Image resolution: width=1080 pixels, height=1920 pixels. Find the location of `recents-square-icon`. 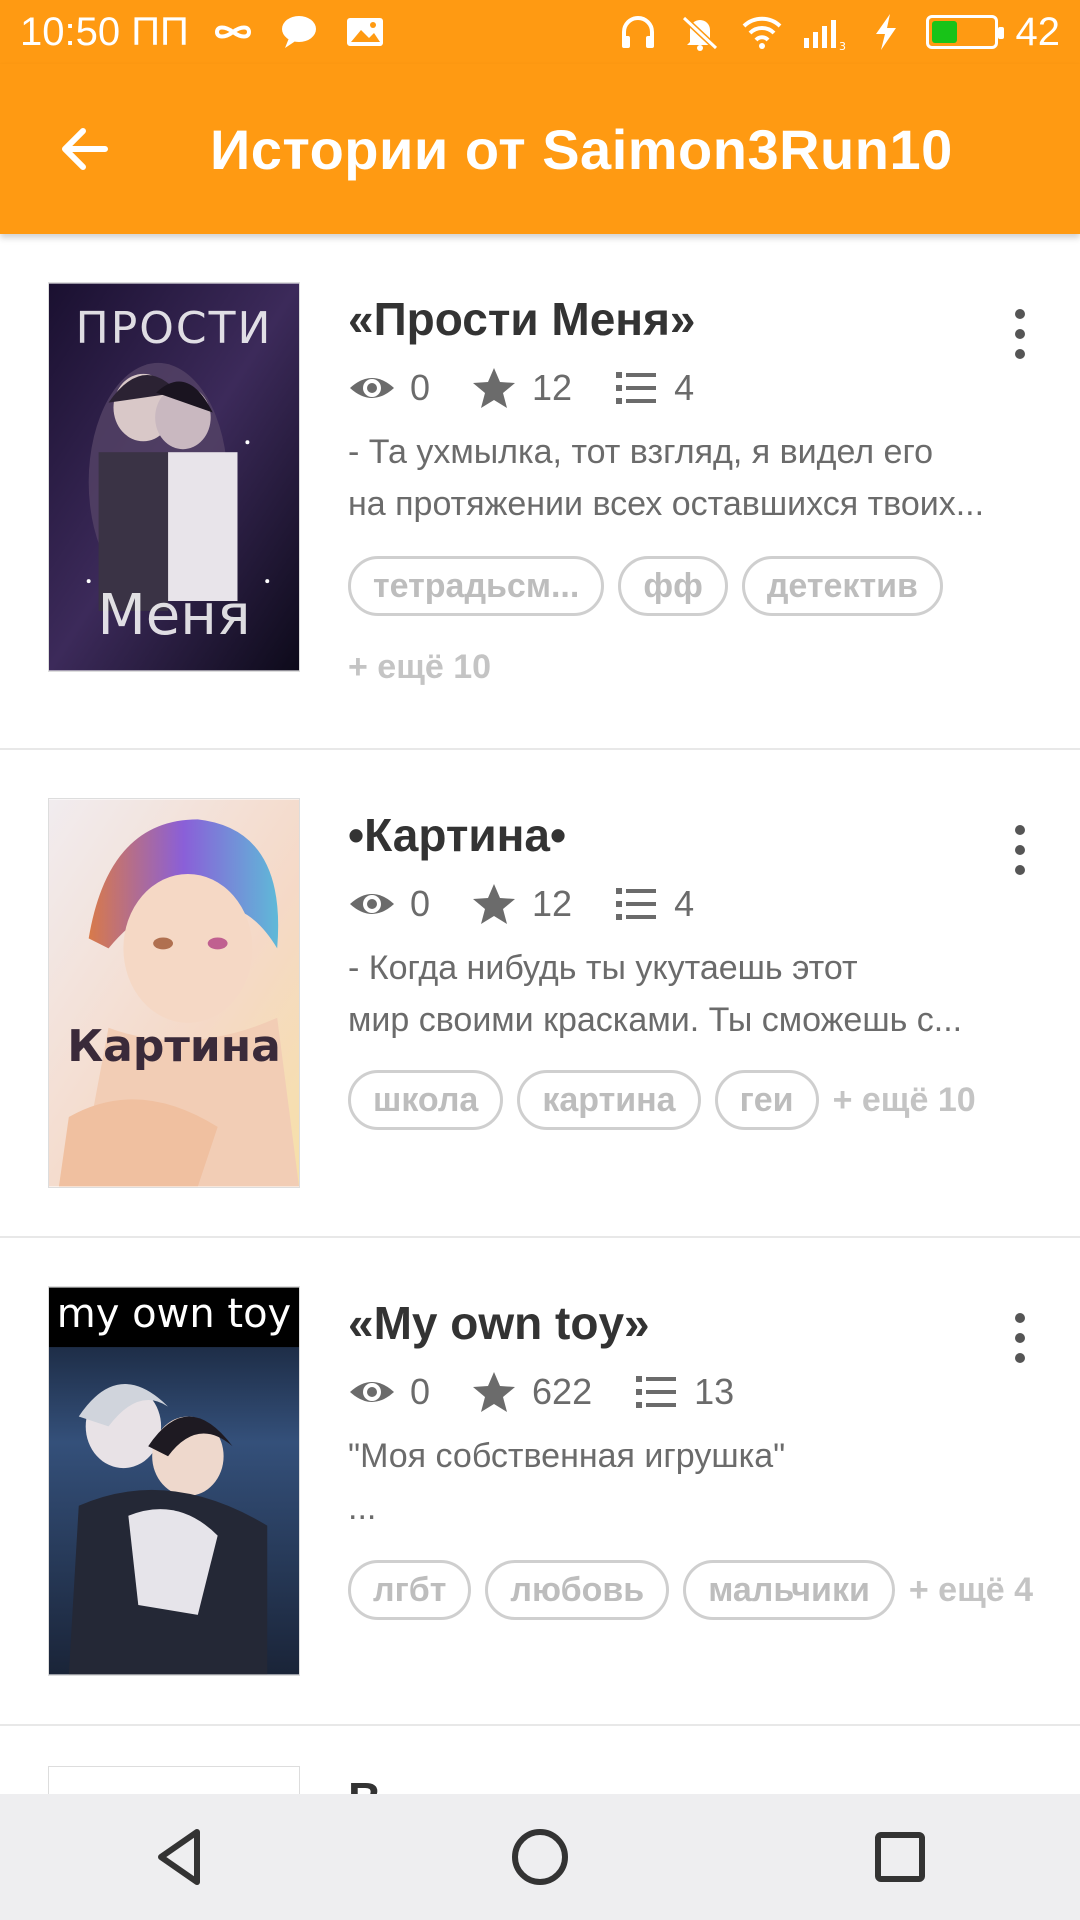

recents-square-icon is located at coordinates (900, 1857).